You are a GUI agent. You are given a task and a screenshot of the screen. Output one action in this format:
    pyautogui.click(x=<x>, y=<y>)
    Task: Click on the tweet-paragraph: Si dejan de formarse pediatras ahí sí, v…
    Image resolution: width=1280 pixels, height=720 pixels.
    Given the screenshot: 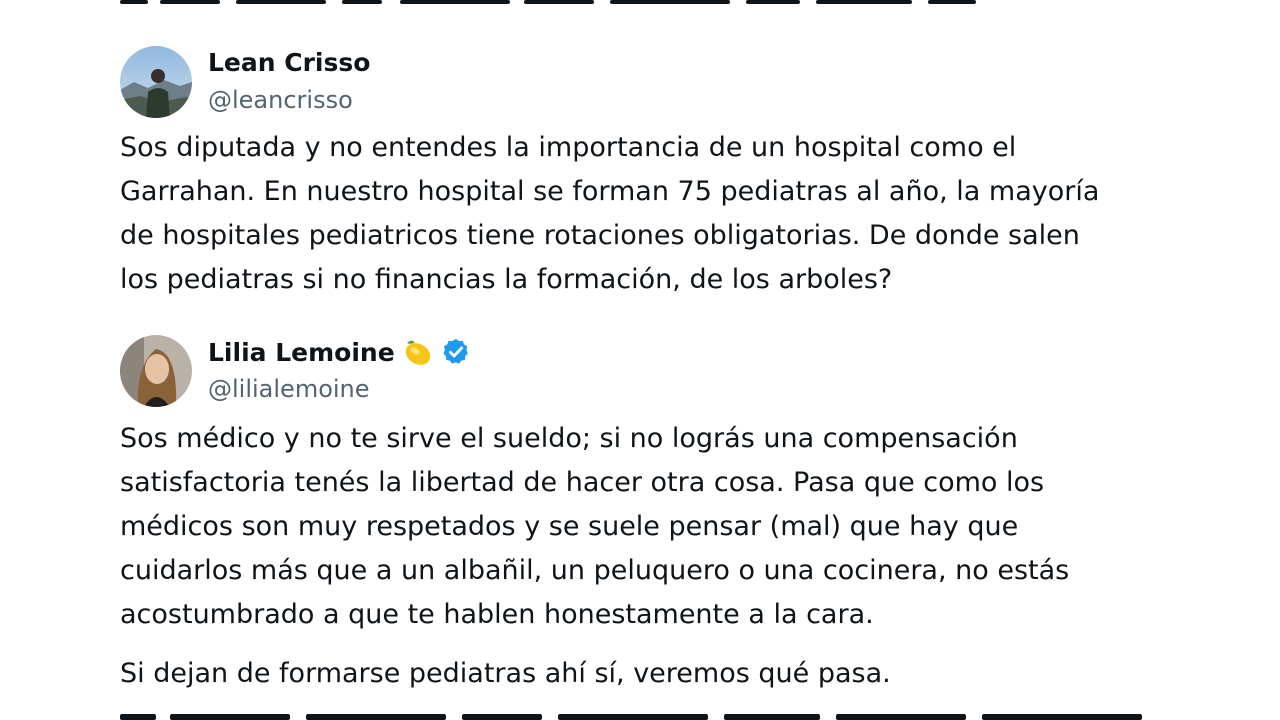 What is the action you would take?
    pyautogui.click(x=505, y=673)
    